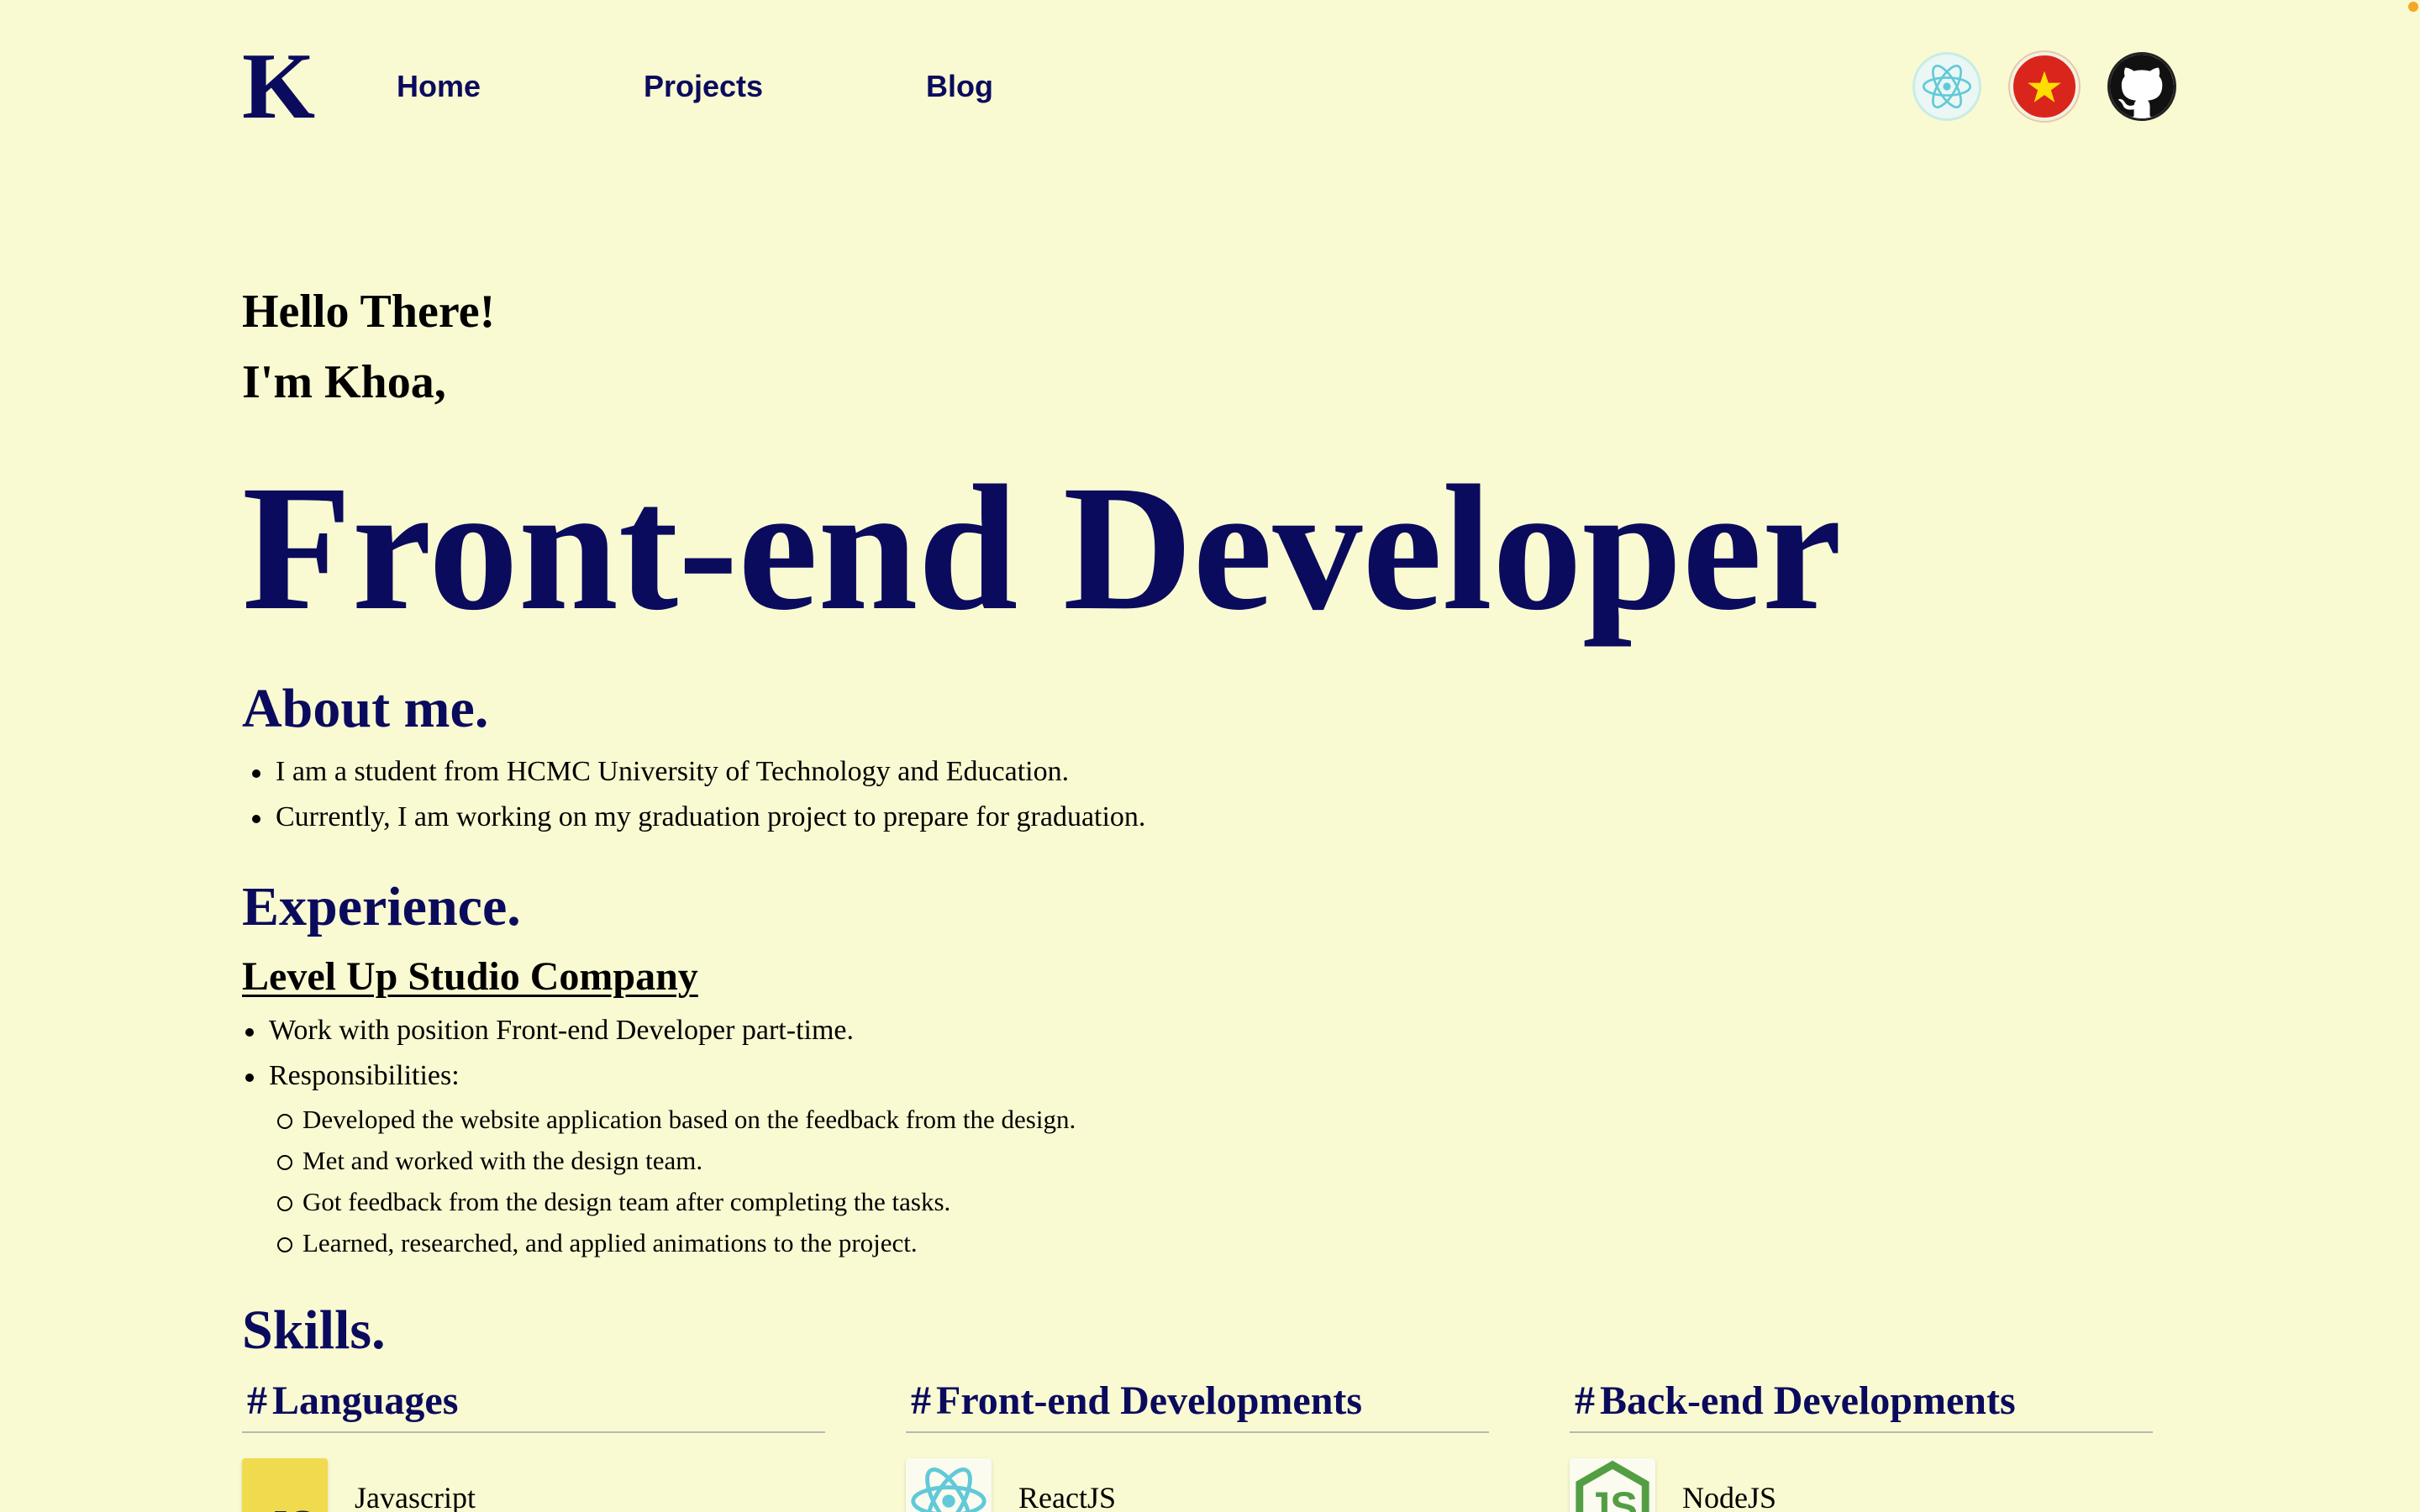  What do you see at coordinates (1862, 1443) in the screenshot?
I see `skills-backend-column: # Back-end Developments JS NodeJS` at bounding box center [1862, 1443].